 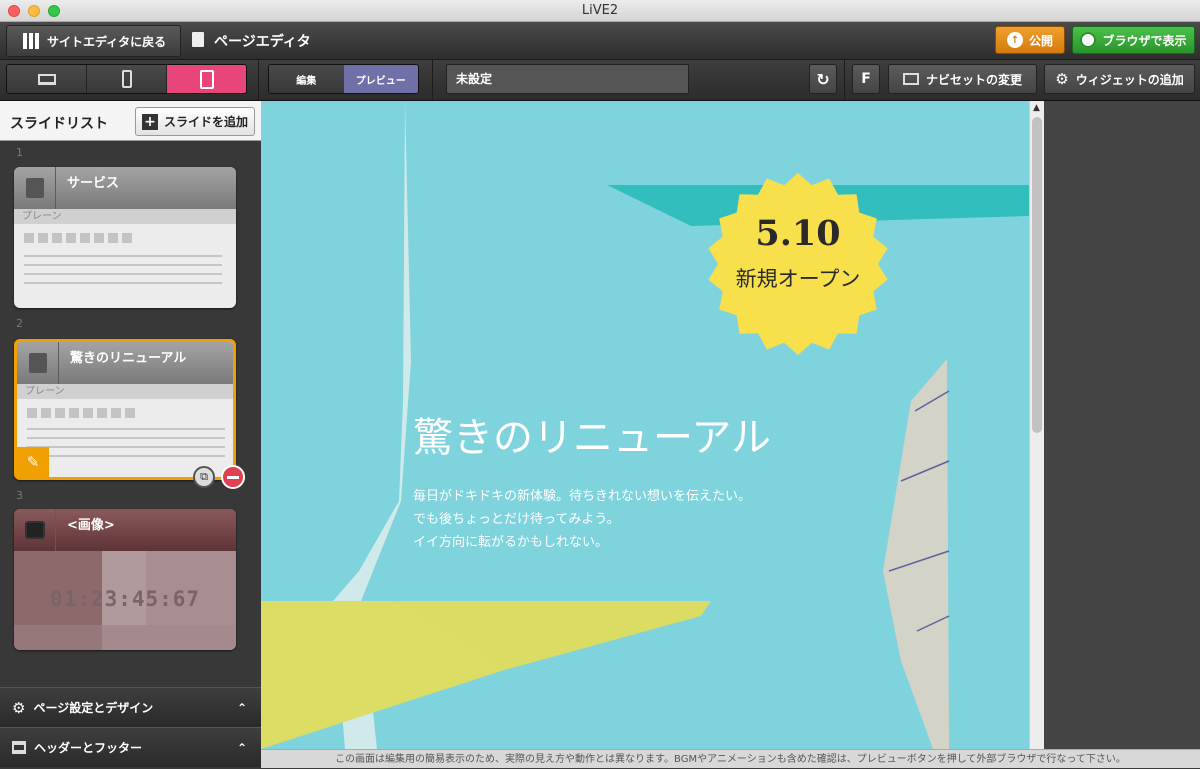 I want to click on back-label: サイトエディタに戻る, so click(x=107, y=41).